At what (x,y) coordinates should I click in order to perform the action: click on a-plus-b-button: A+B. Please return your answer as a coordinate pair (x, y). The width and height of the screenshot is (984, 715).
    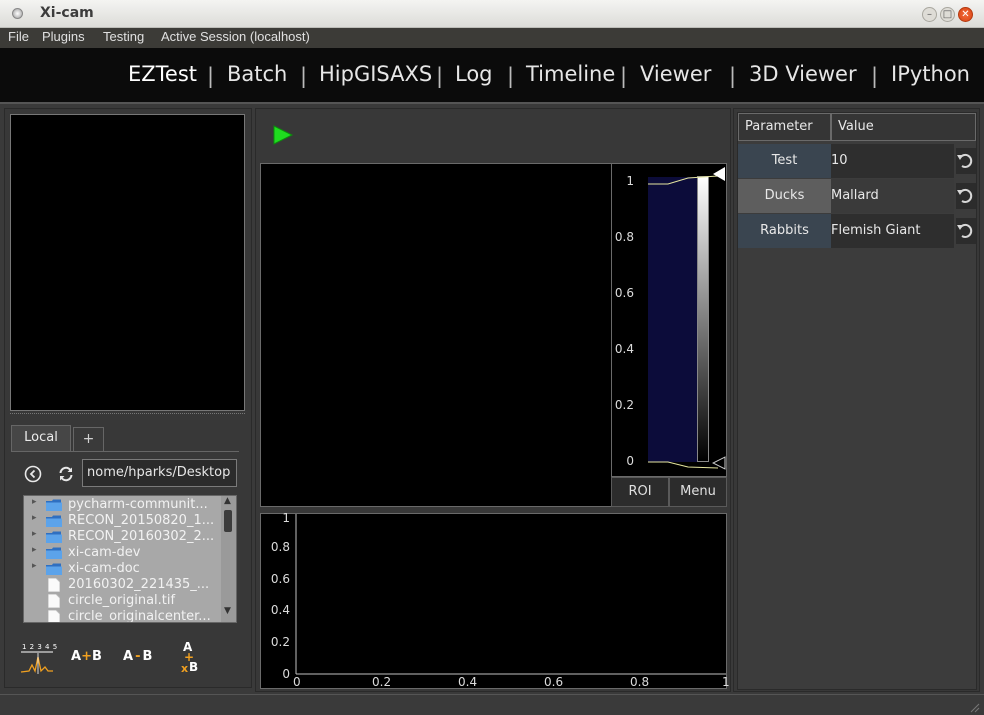
    Looking at the image, I should click on (88, 660).